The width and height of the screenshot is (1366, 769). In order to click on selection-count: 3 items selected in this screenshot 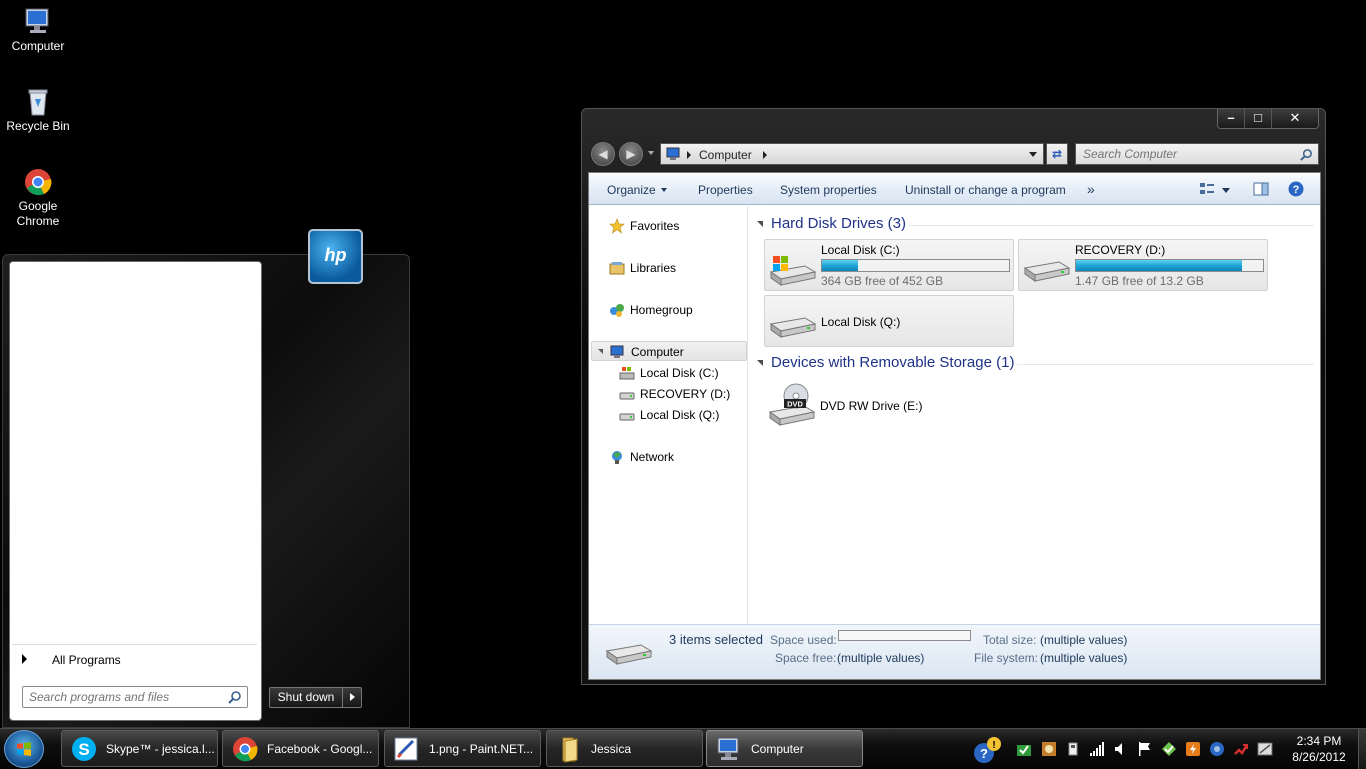, I will do `click(716, 639)`.